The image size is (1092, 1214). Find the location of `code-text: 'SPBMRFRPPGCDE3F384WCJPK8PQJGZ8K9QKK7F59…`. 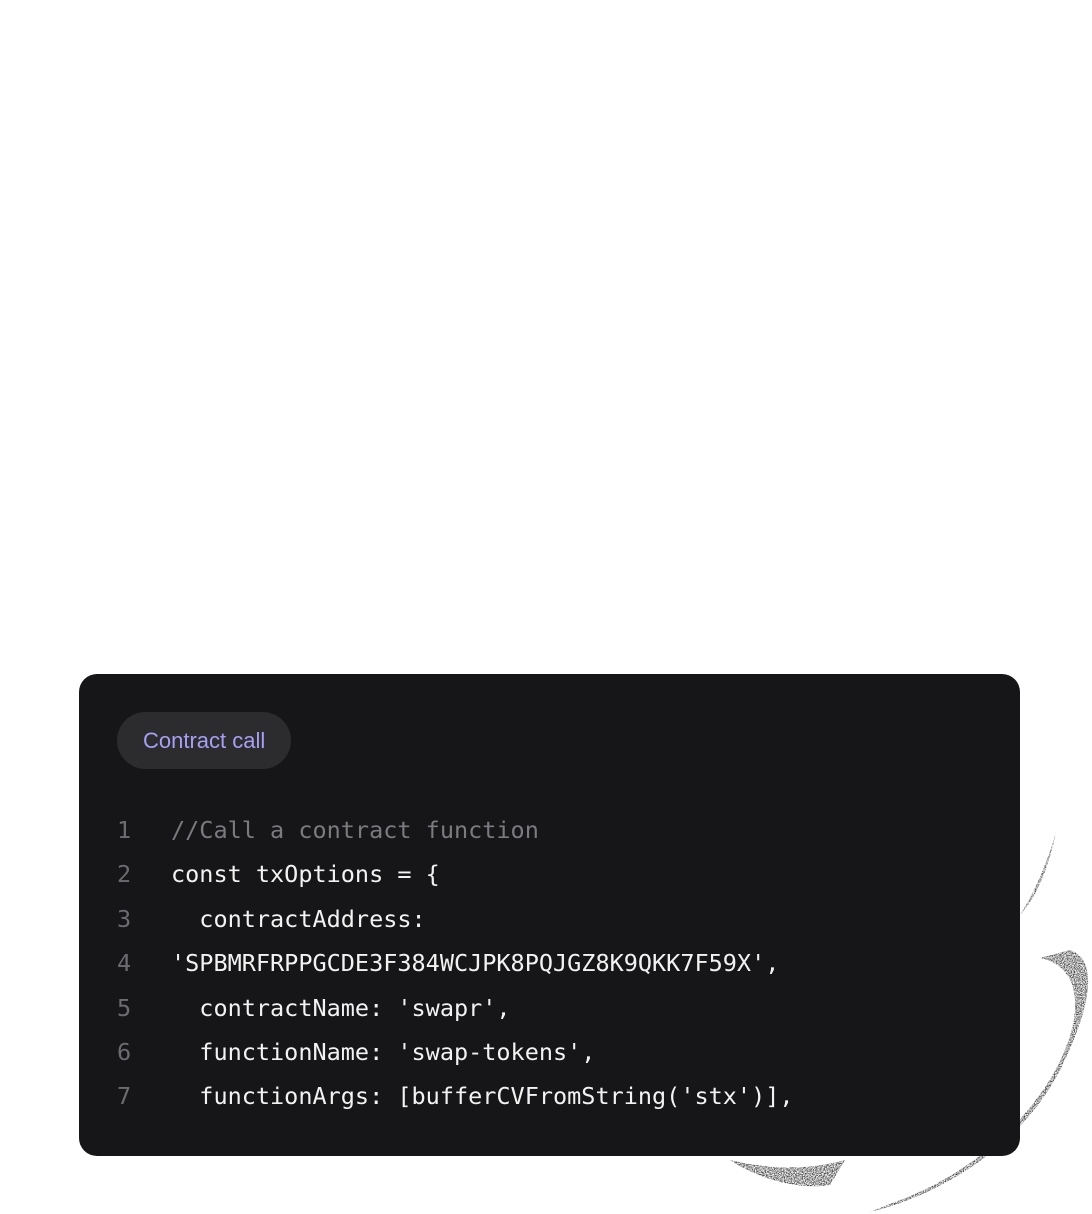

code-text: 'SPBMRFRPPGCDE3F384WCJPK8PQJGZ8K9QKK7F59… is located at coordinates (475, 963).